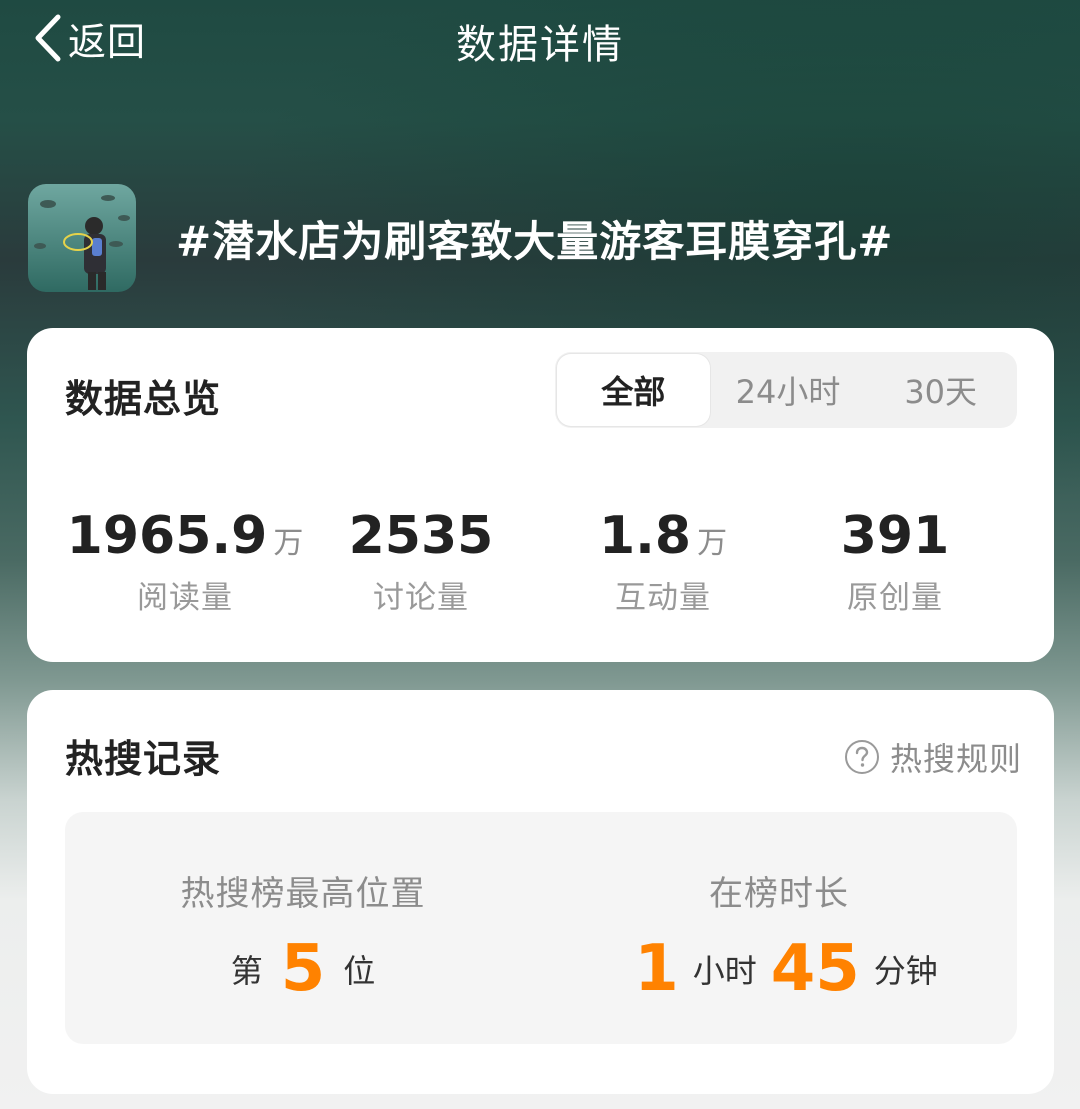 The width and height of the screenshot is (1080, 1109). I want to click on hot-search-rules-link: 热搜规则, so click(933, 757).